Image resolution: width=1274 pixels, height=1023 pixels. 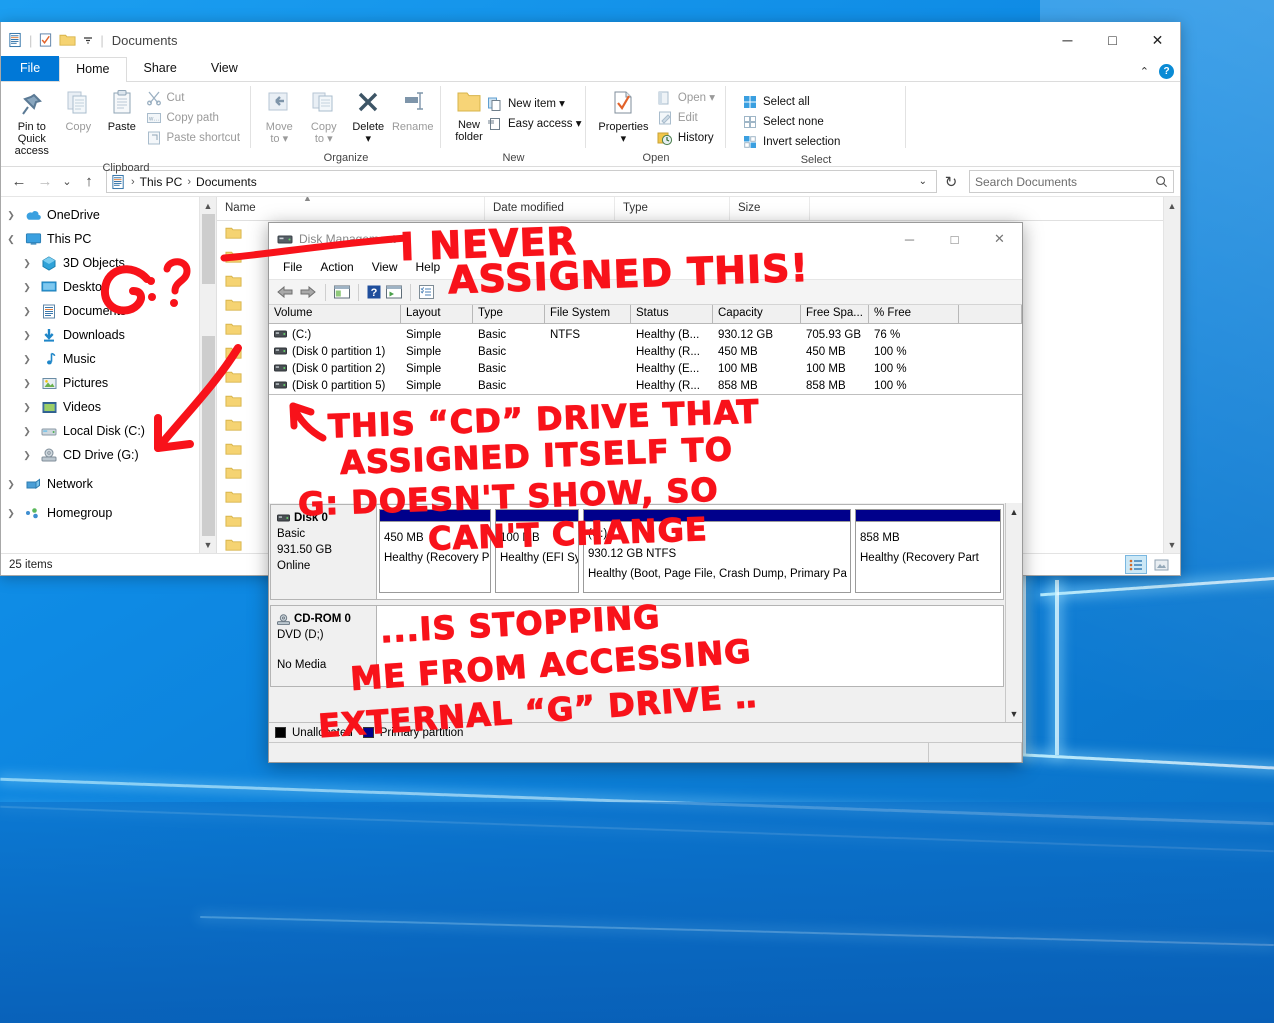 What do you see at coordinates (590, 40) in the screenshot?
I see `explorer-title-bar: | | Documents ─ □ ✕` at bounding box center [590, 40].